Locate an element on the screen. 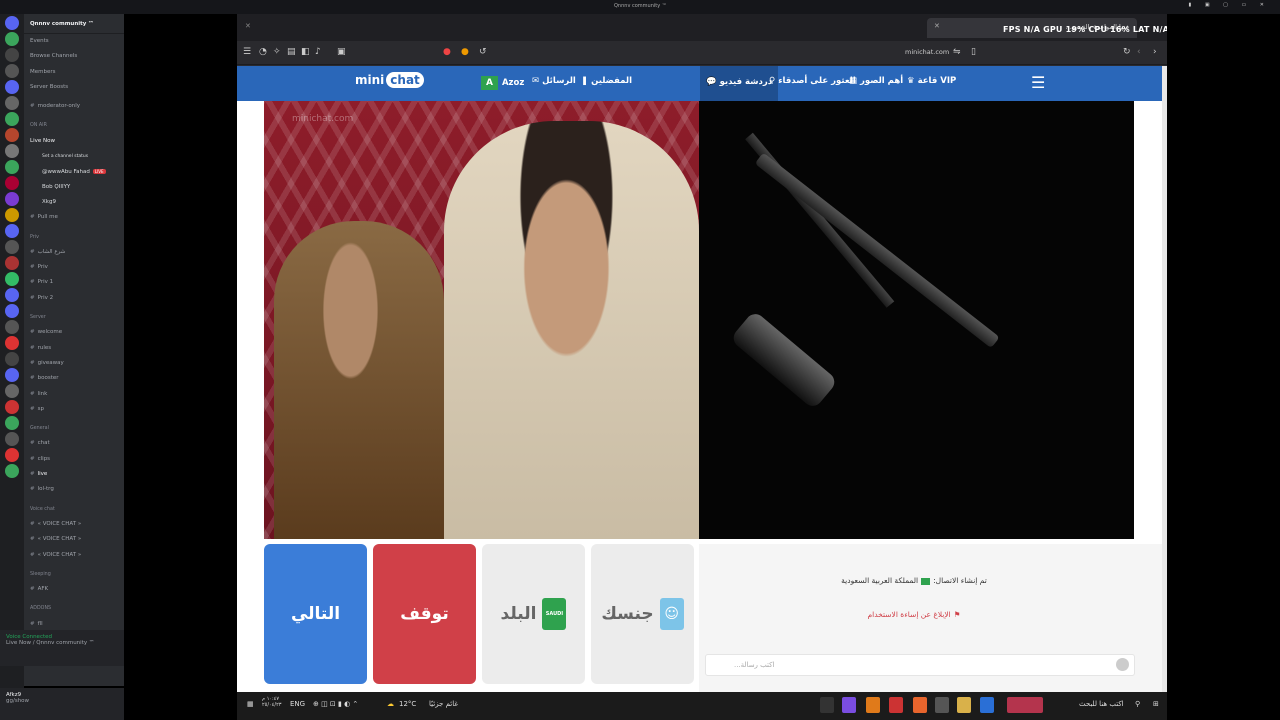  channel-item: # شرع الشاب is located at coordinates (74, 252).